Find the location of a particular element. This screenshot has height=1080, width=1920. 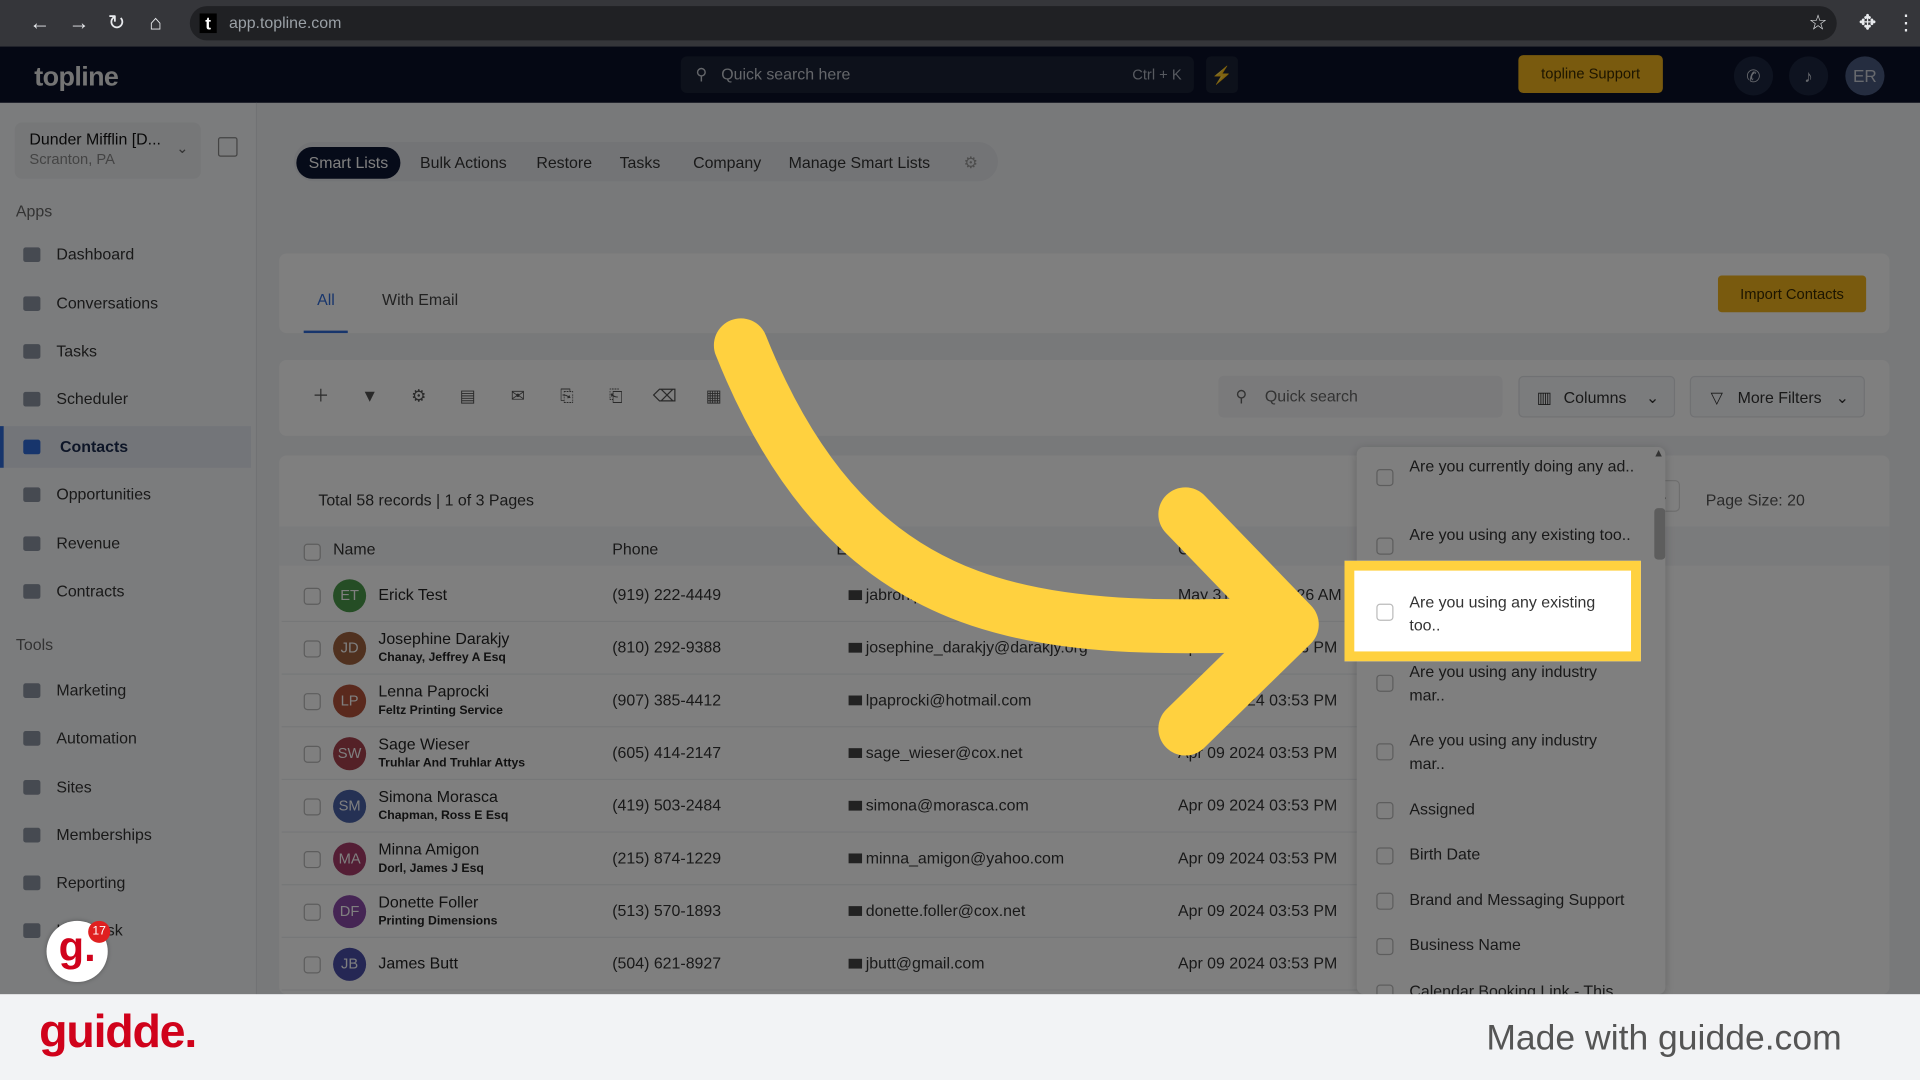

made-with-text: Made with guidde.com is located at coordinates (1664, 1038).